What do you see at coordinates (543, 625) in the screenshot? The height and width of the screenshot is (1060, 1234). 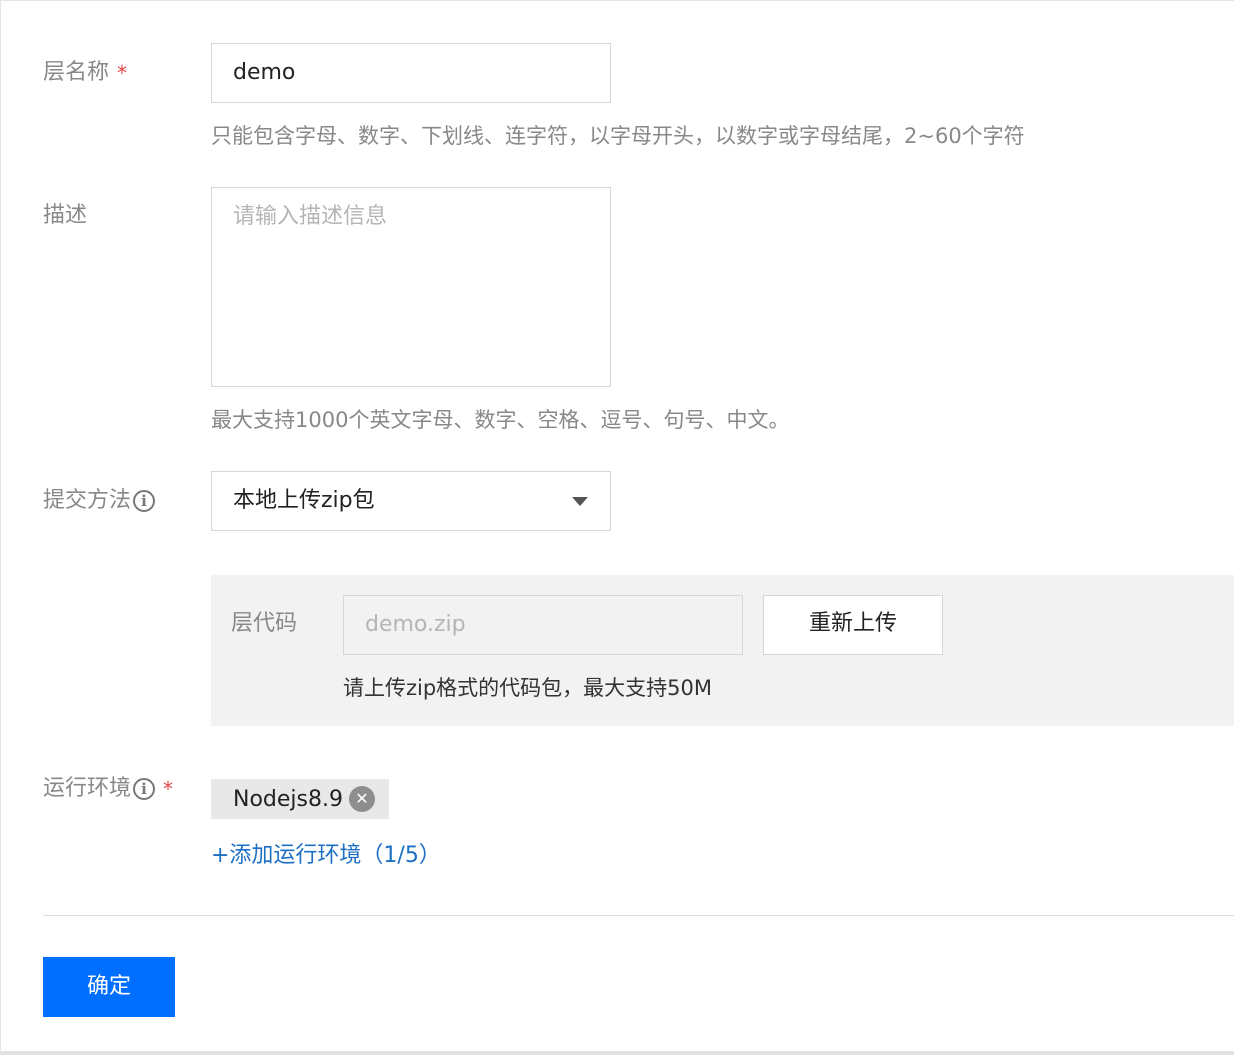 I see `upload-file-field: demo.zip` at bounding box center [543, 625].